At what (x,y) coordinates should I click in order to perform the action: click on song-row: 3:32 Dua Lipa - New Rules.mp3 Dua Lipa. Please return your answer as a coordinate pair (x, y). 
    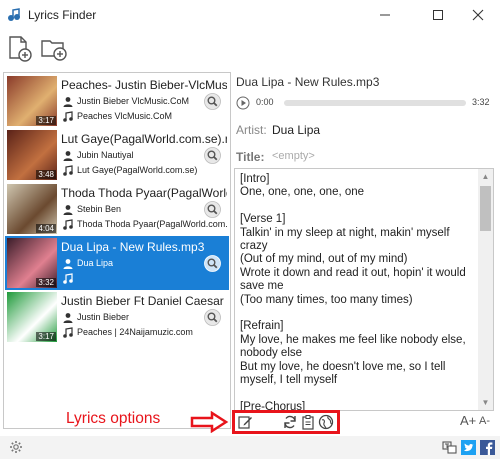
    Looking at the image, I should click on (117, 263).